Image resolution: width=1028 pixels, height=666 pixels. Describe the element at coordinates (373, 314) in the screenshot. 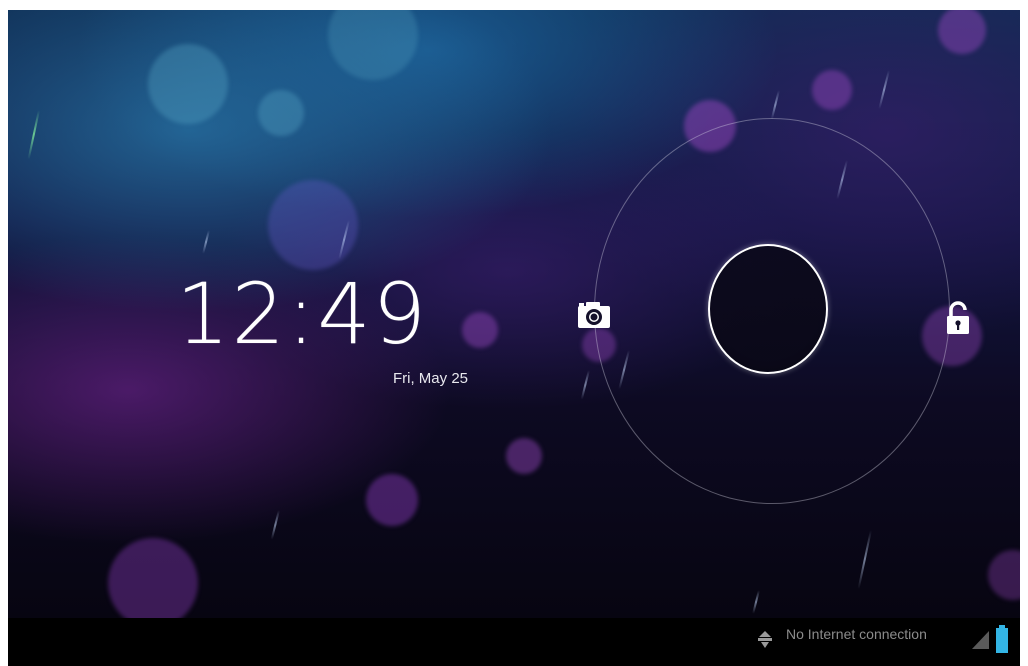

I see `clock-minutes: 49` at that location.